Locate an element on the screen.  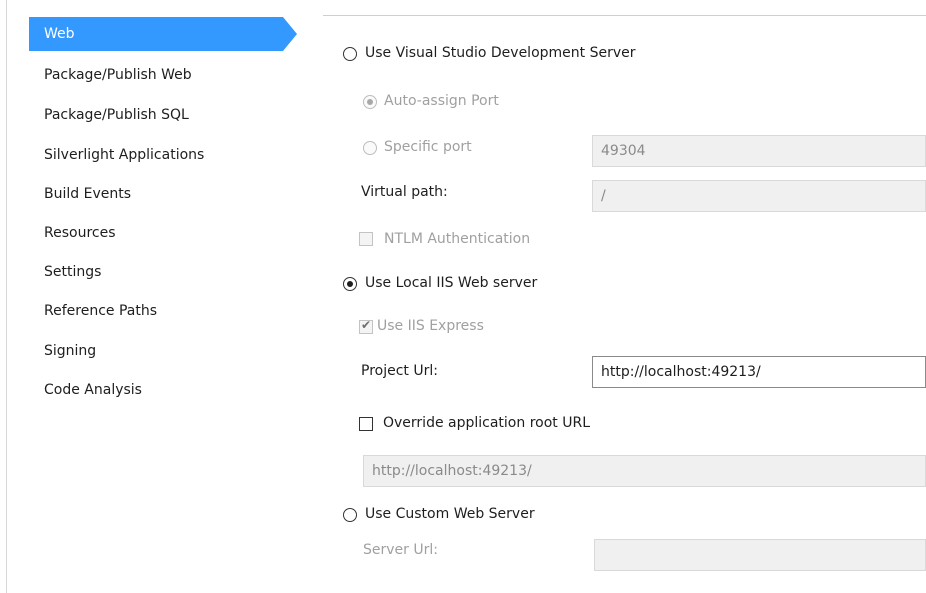
sidebar-item-signing: Signing is located at coordinates (70, 351).